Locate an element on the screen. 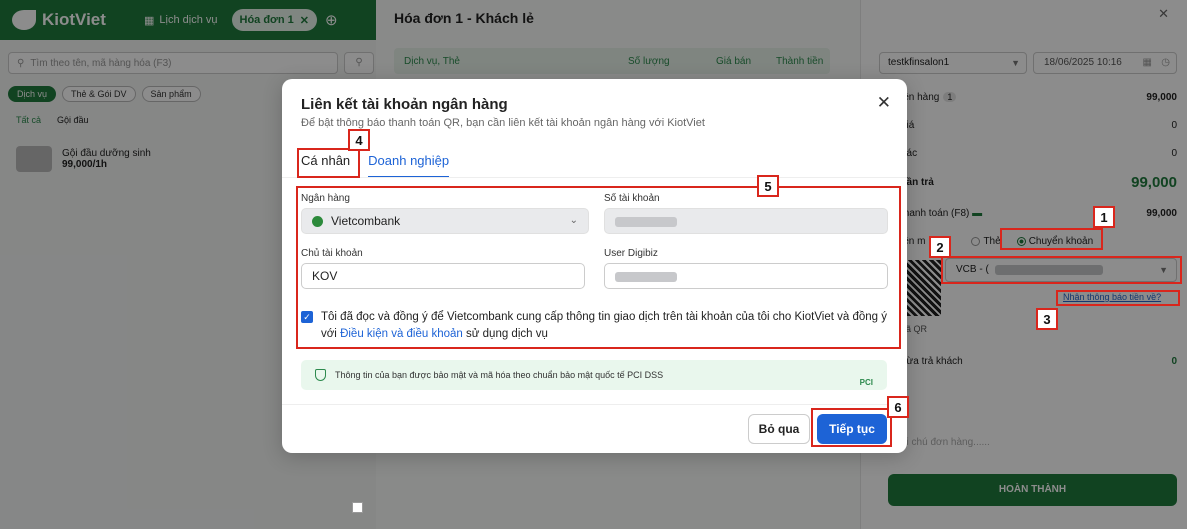 The height and width of the screenshot is (529, 1187). annotation-number-1: 1 is located at coordinates (1104, 217).